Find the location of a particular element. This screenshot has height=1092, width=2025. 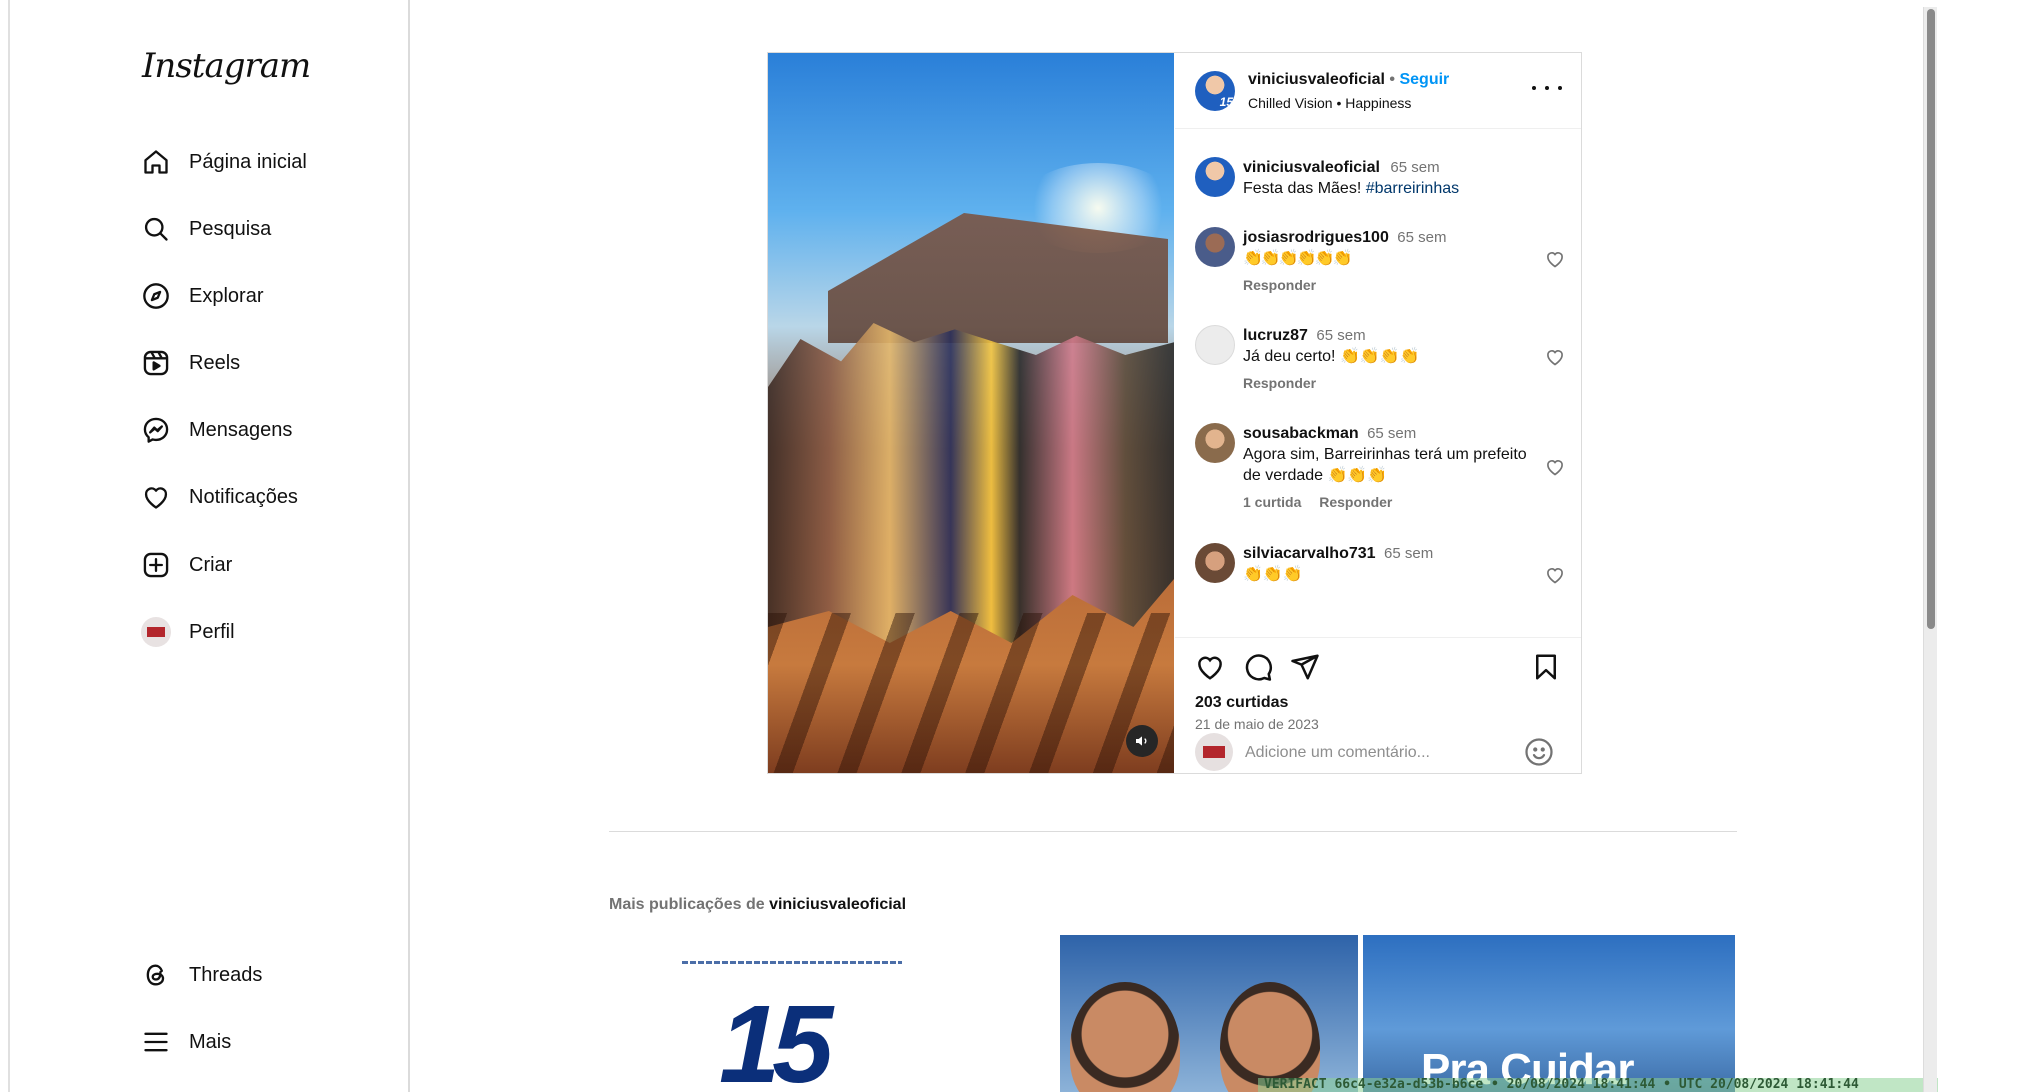

author-avatar is located at coordinates (1215, 177).